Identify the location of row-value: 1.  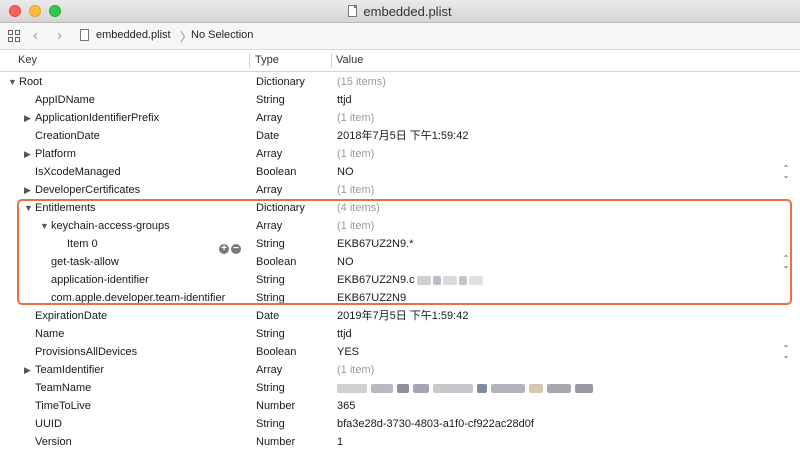
(340, 442).